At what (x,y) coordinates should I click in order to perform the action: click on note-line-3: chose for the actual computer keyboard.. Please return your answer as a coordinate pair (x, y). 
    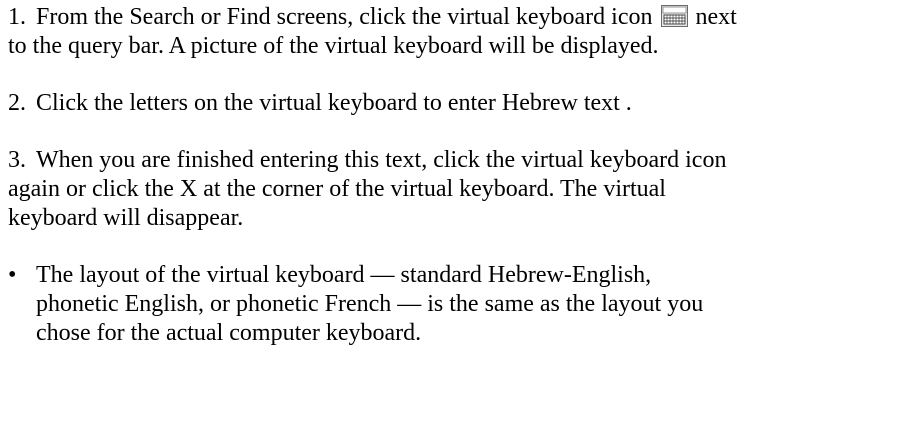
    Looking at the image, I should click on (229, 333).